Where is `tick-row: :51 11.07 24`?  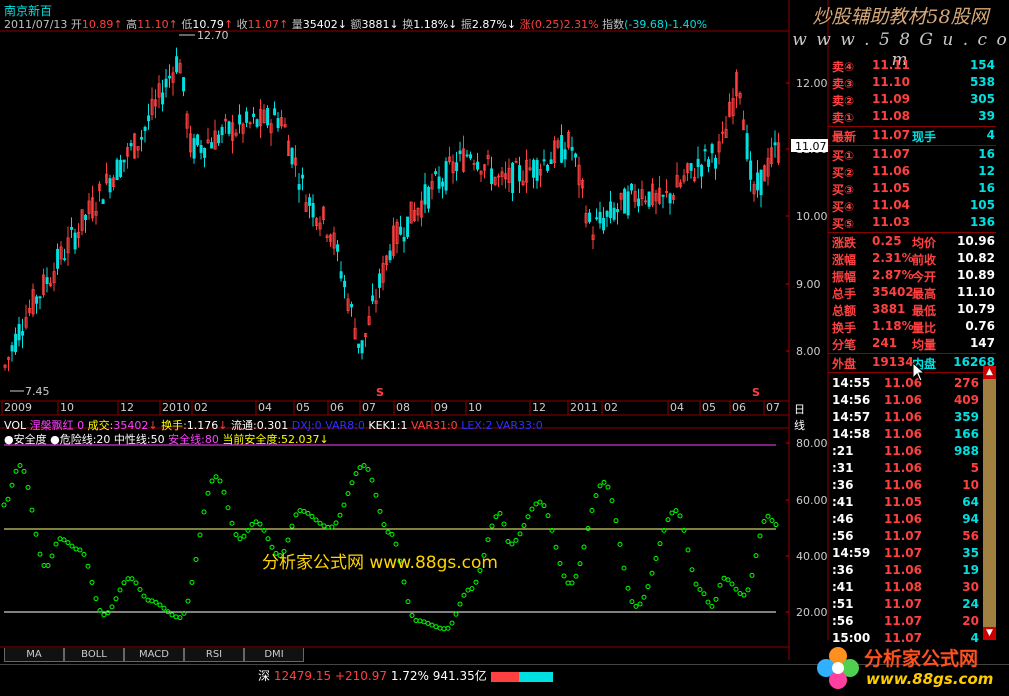 tick-row: :51 11.07 24 is located at coordinates (912, 604).